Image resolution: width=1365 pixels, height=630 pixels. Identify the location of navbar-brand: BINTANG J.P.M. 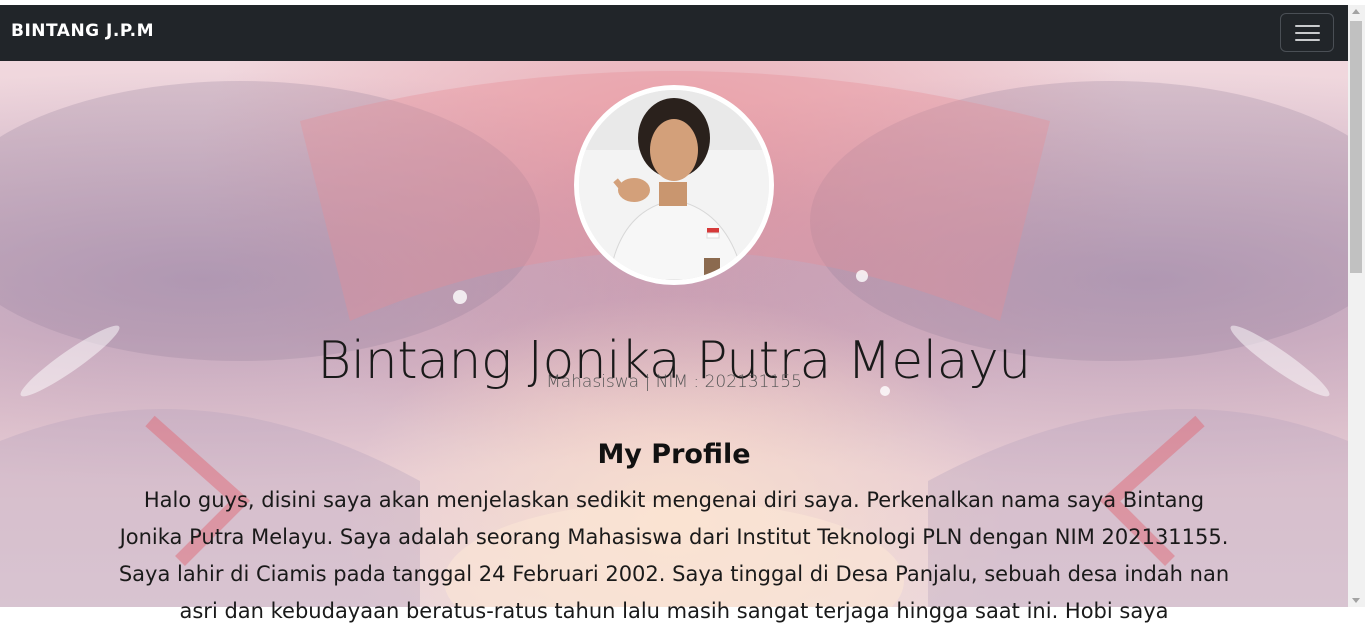
(82, 31).